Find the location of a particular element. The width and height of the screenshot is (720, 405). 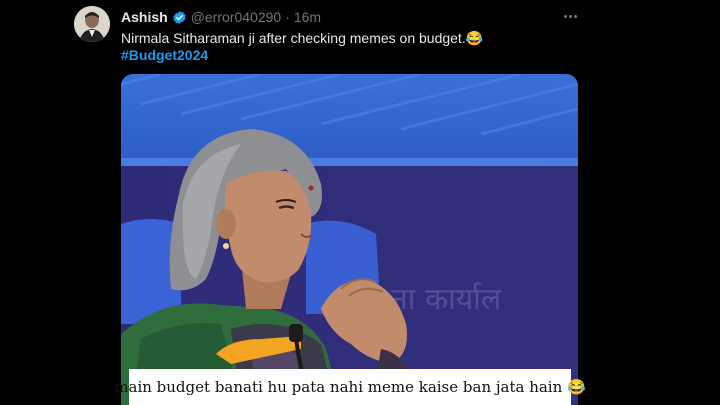

handle: @error040290 is located at coordinates (236, 17).